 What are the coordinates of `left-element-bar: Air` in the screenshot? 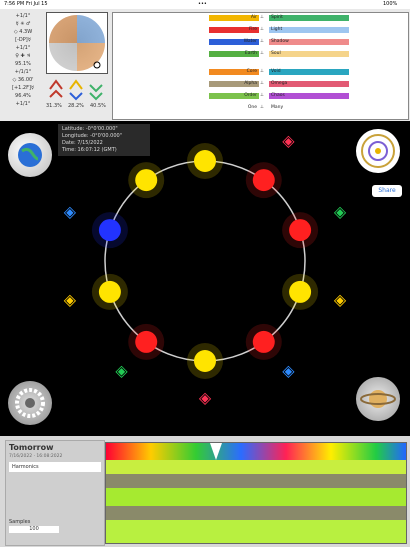 It's located at (234, 18).